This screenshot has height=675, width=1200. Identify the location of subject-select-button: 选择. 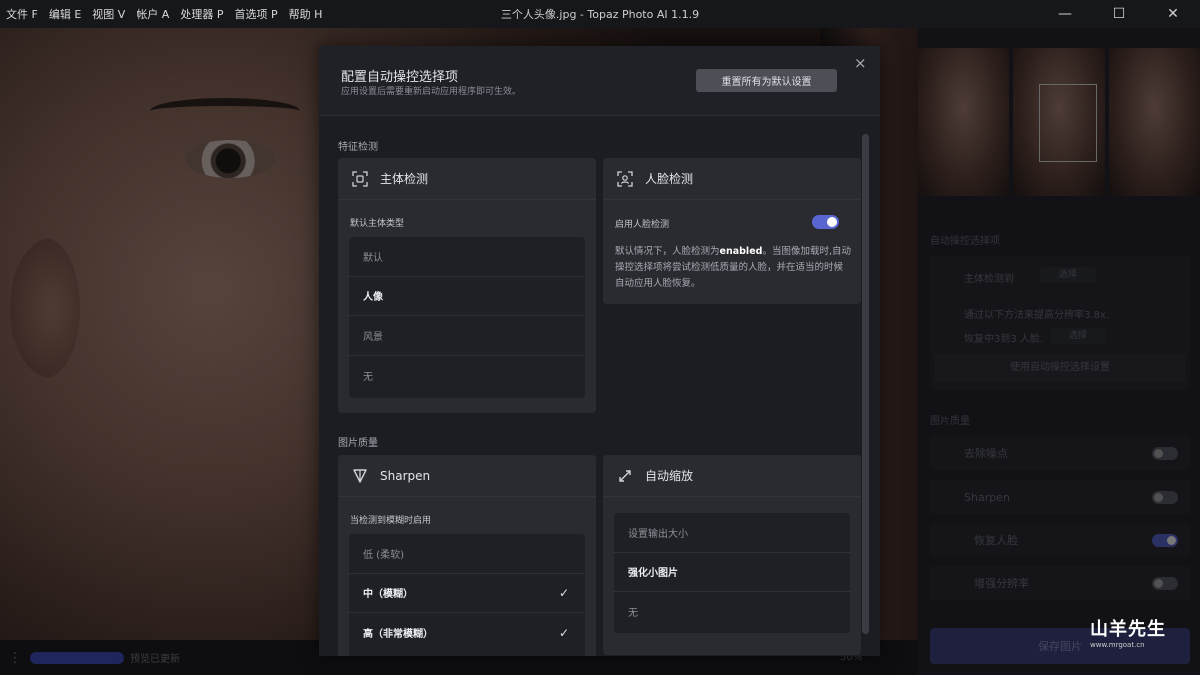
(1068, 275).